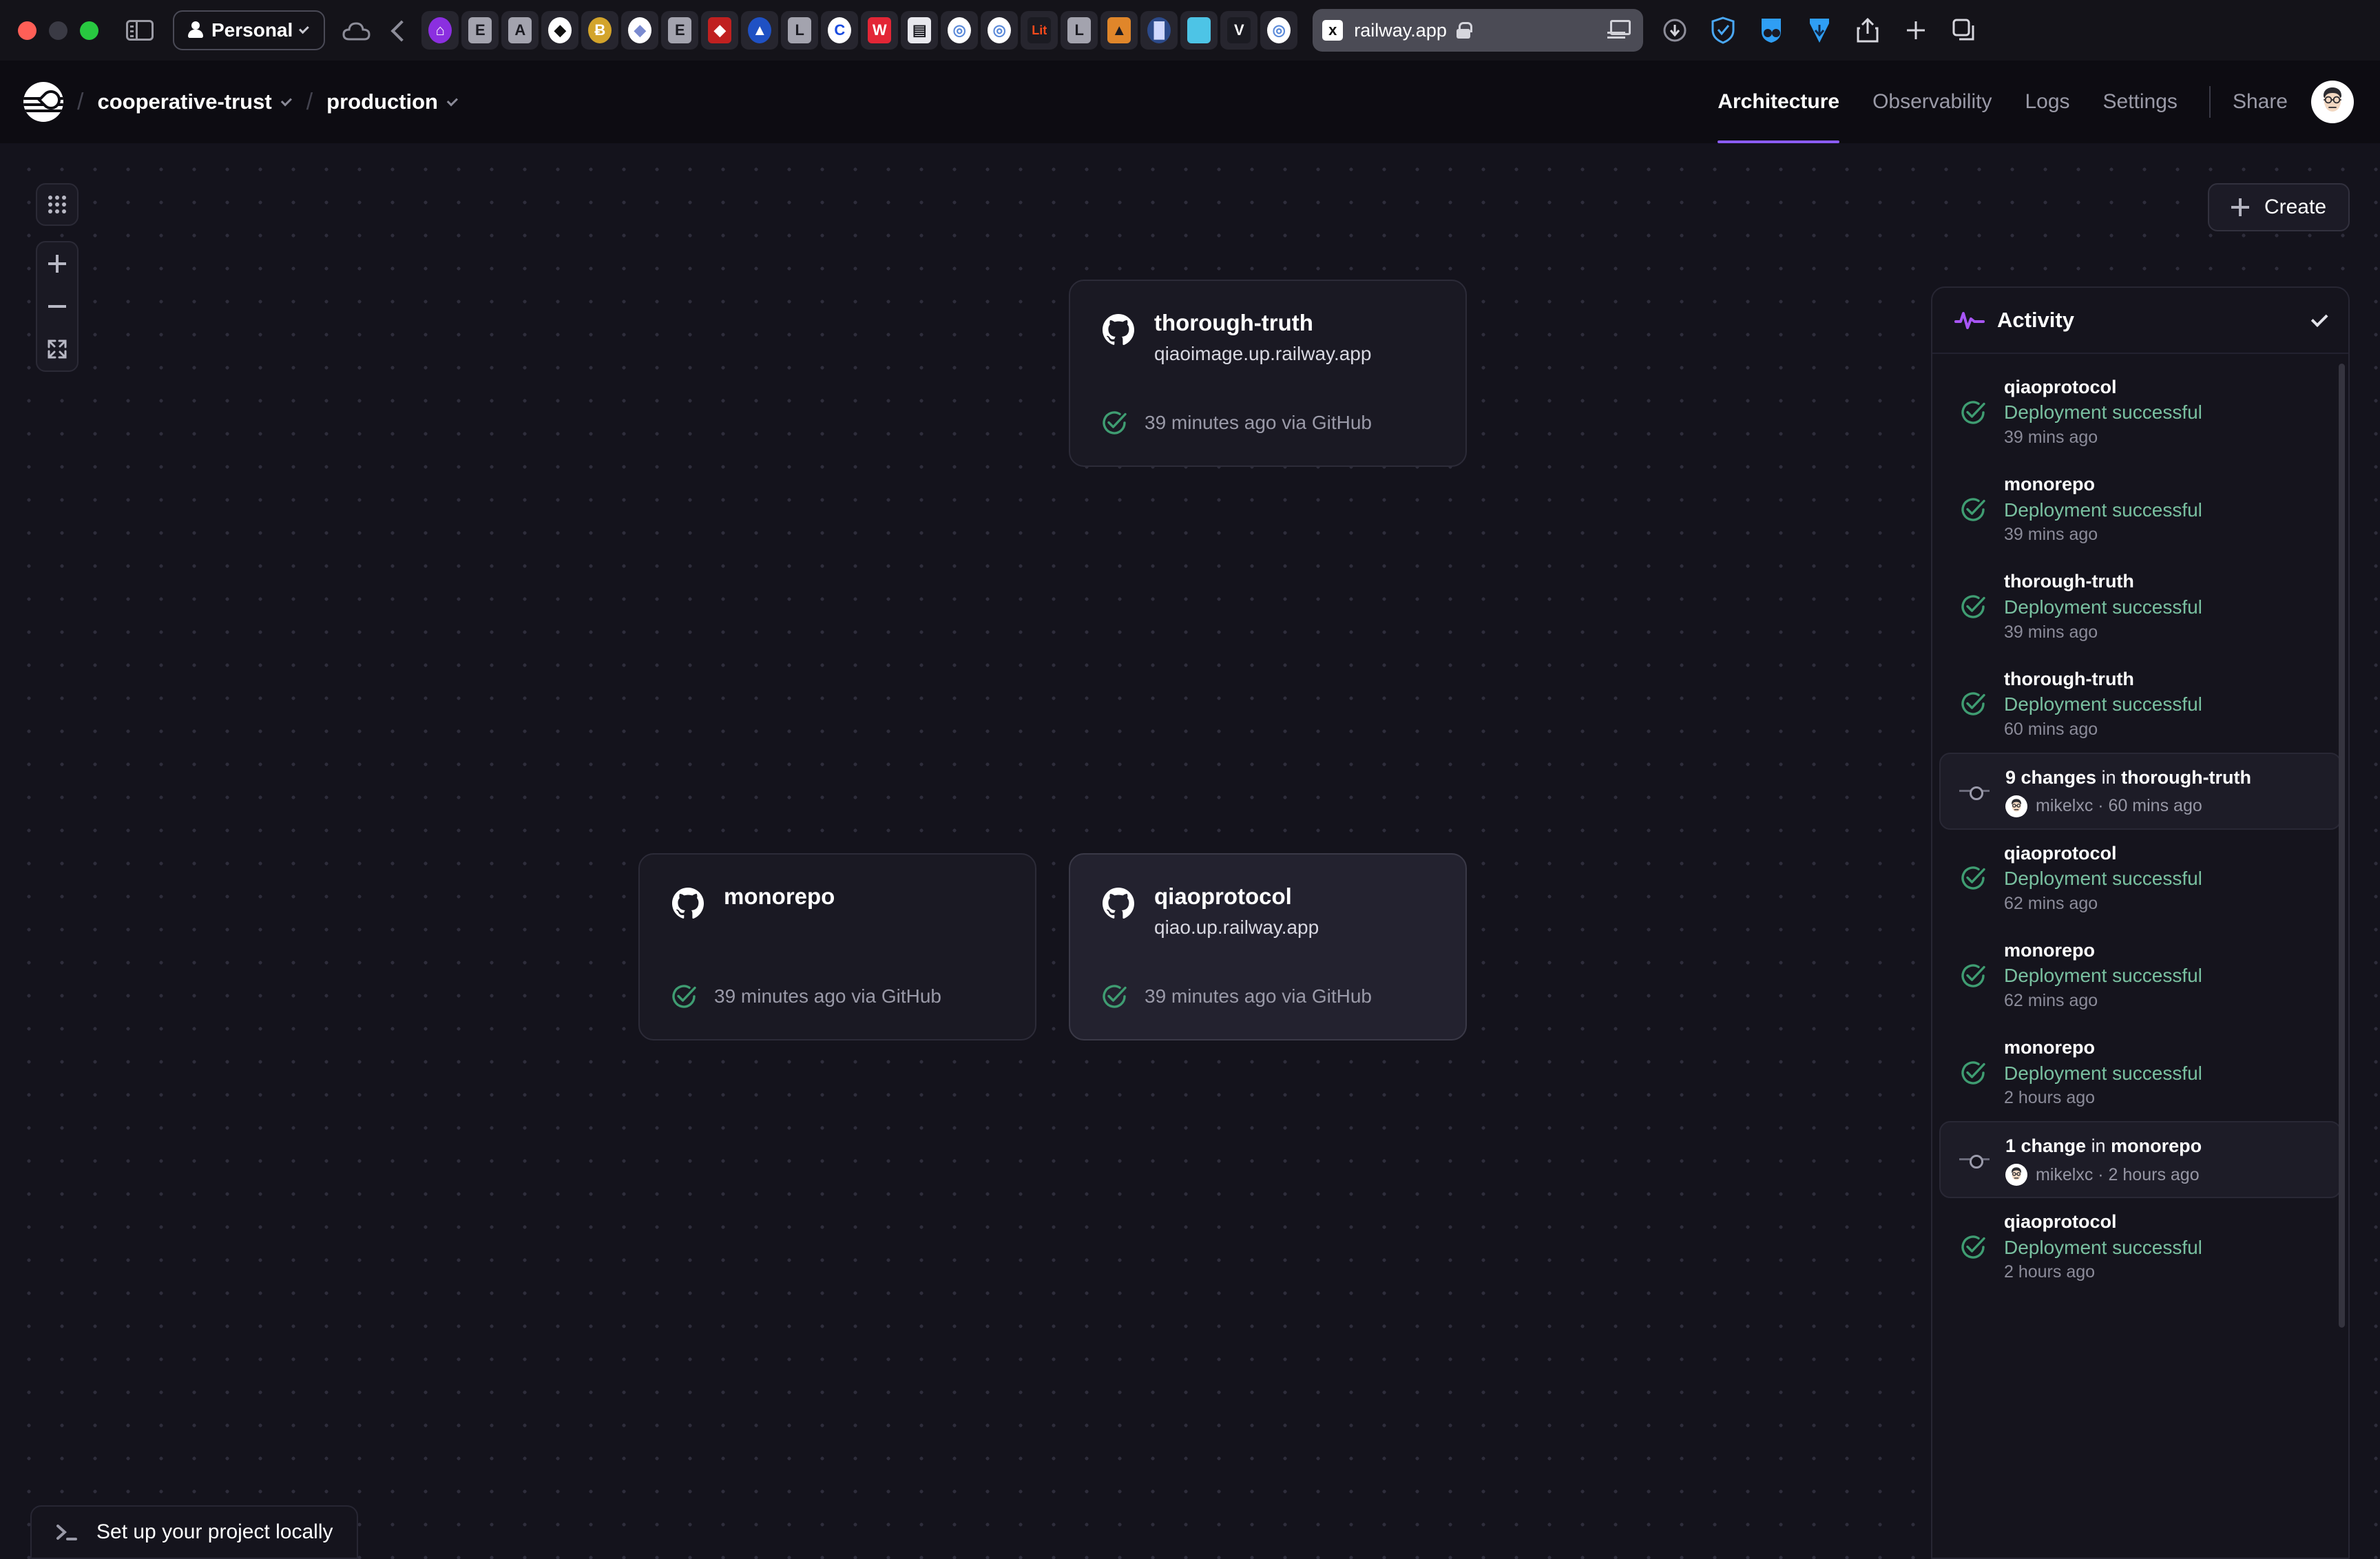 This screenshot has height=1559, width=2380. Describe the element at coordinates (1916, 31) in the screenshot. I see `new-tab-button` at that location.